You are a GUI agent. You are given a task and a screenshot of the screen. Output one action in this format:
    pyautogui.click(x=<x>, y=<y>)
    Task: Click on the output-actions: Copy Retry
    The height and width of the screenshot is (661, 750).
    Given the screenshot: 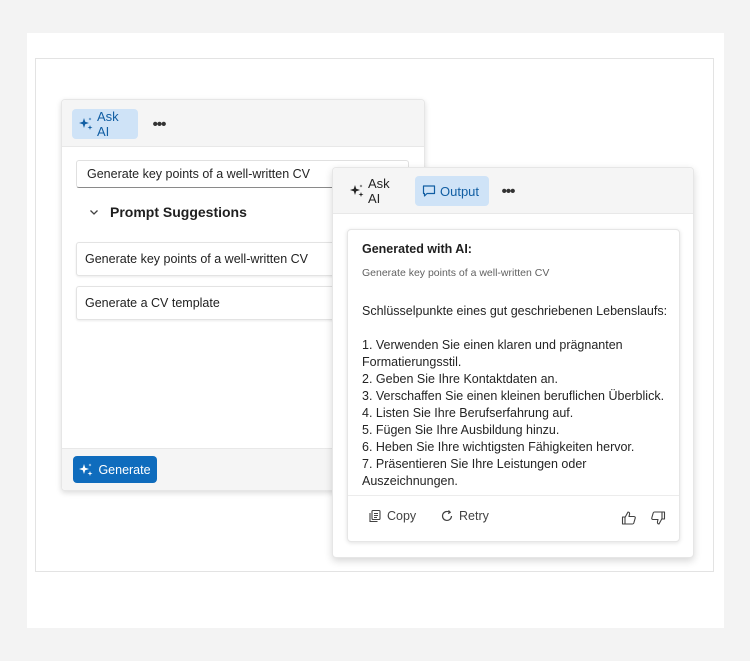 What is the action you would take?
    pyautogui.click(x=513, y=518)
    